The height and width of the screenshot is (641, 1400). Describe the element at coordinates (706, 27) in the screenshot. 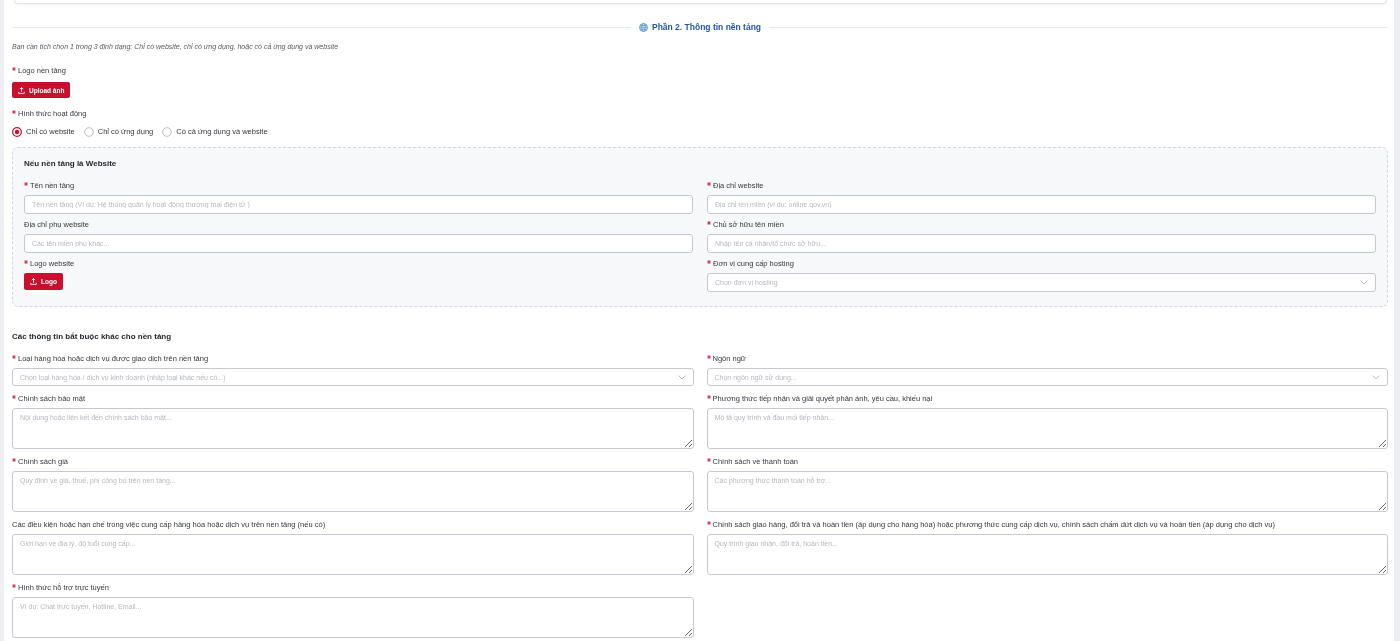

I see `section-title: Phần 2. Thông tin nền tảng` at that location.